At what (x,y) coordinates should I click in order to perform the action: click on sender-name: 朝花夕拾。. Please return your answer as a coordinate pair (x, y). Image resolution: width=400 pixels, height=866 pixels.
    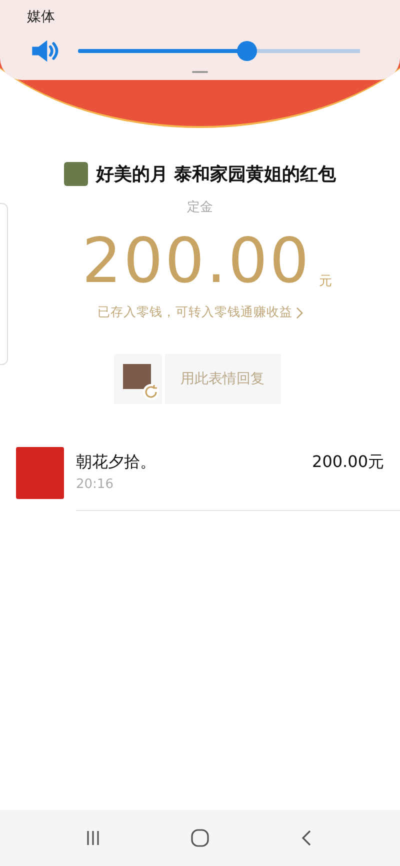
    Looking at the image, I should click on (116, 462).